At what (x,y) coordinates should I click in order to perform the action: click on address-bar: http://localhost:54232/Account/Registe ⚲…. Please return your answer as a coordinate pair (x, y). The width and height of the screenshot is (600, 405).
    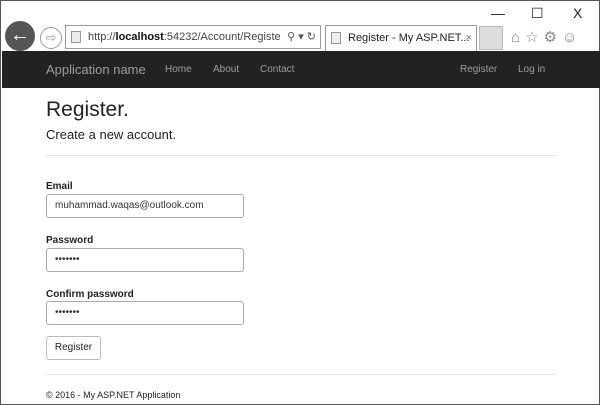
    Looking at the image, I should click on (193, 37).